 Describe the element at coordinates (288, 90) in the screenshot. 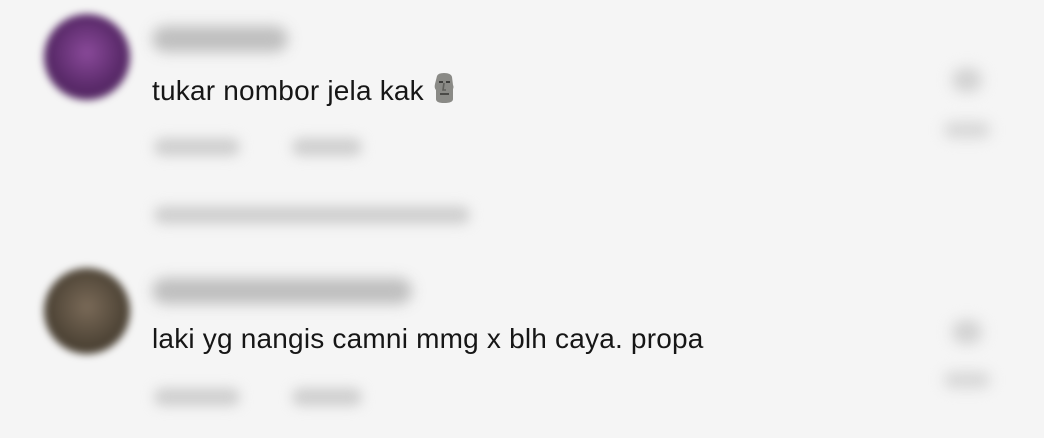

I see `comment-text-content: tukar nombor jela kak` at that location.